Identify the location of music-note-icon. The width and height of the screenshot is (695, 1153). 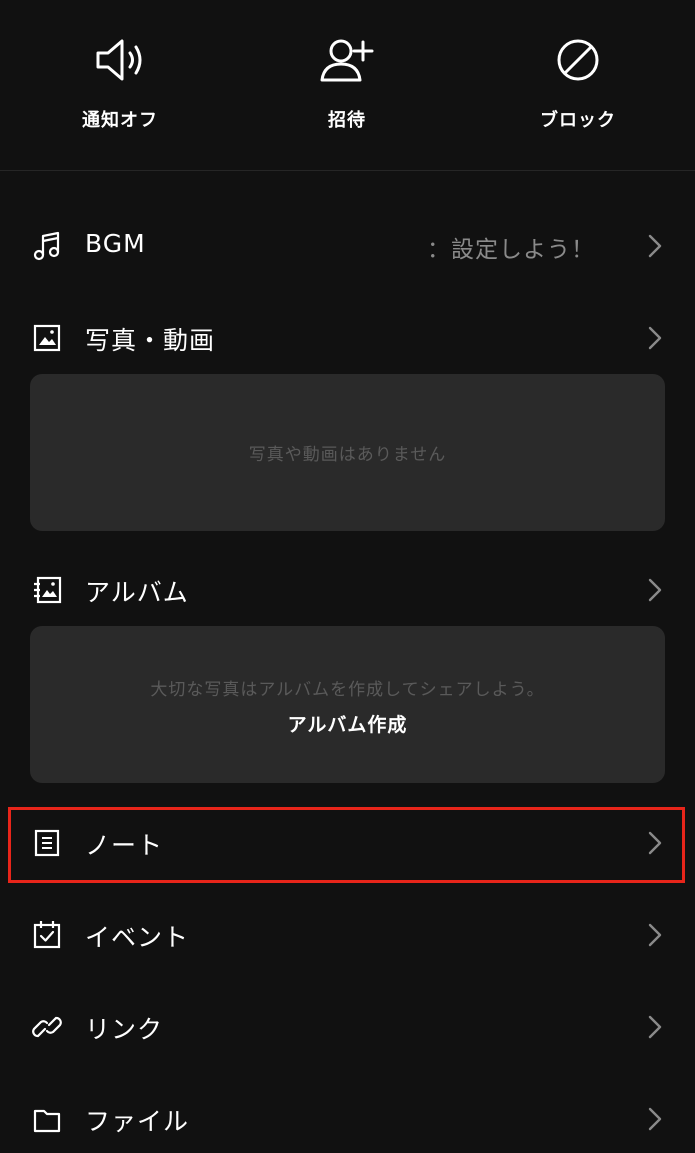
(46, 246).